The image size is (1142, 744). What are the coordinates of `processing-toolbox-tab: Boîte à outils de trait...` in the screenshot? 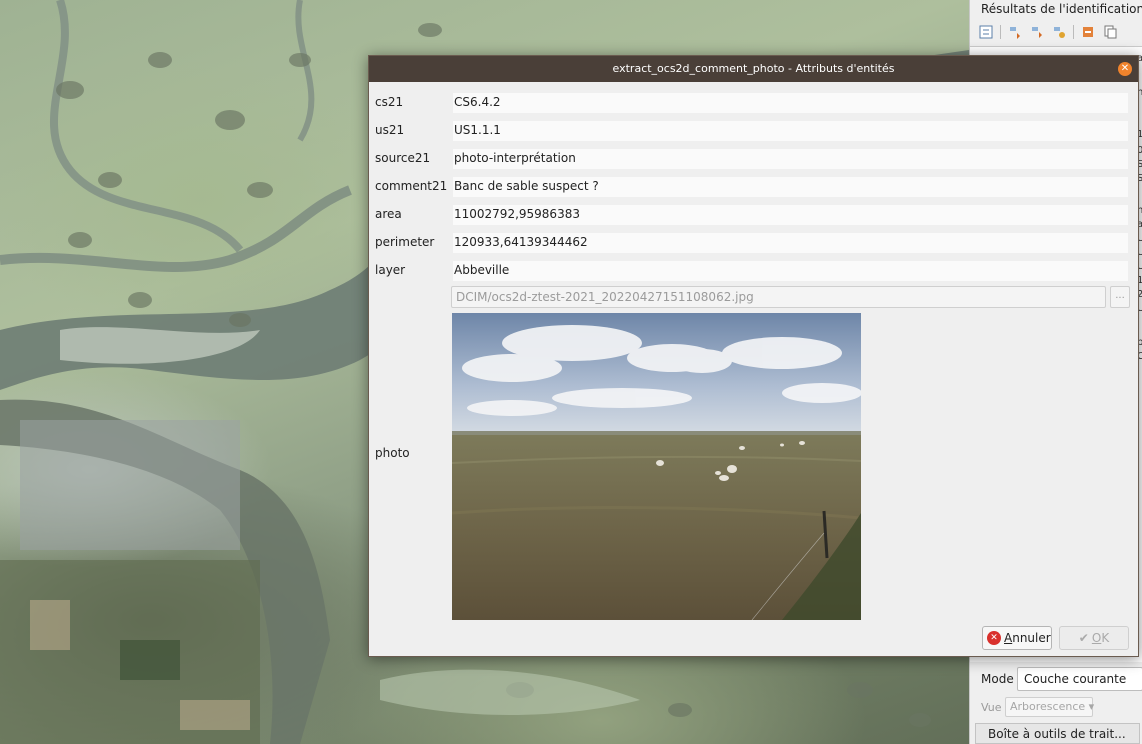 It's located at (1057, 733).